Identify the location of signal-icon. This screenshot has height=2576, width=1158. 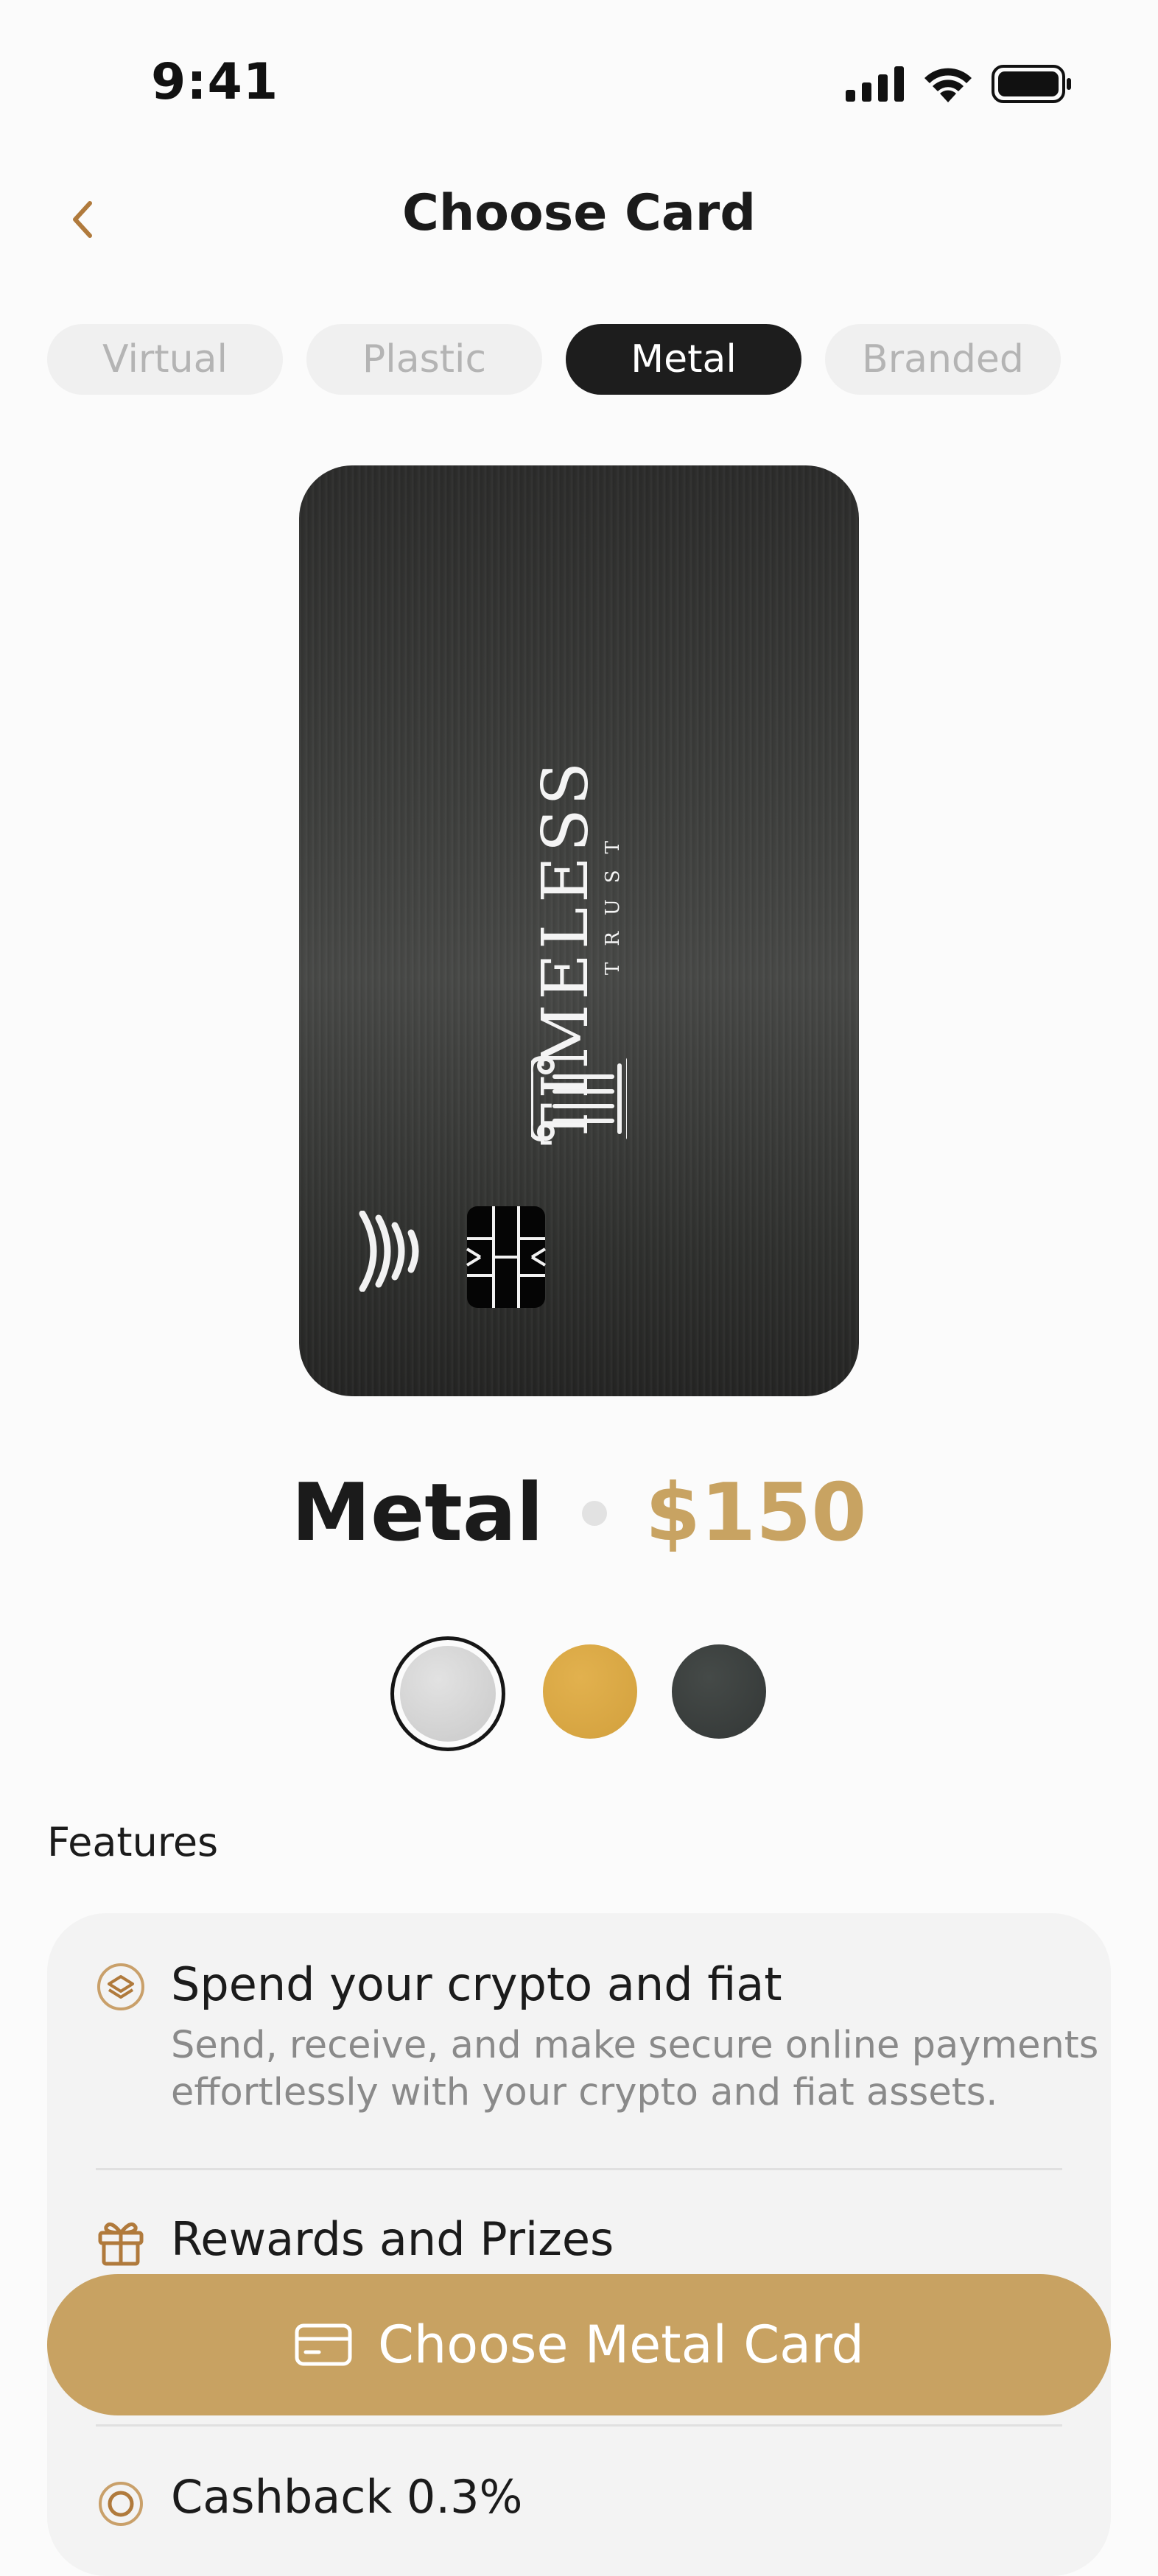
(875, 84).